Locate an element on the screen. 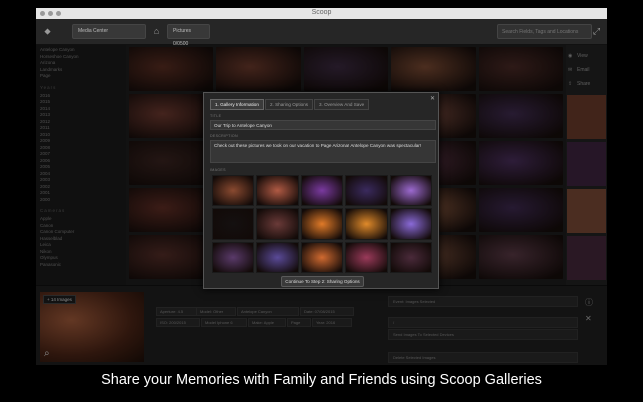 Image resolution: width=643 pixels, height=402 pixels. tag-icon: ⬥ is located at coordinates (47, 31).